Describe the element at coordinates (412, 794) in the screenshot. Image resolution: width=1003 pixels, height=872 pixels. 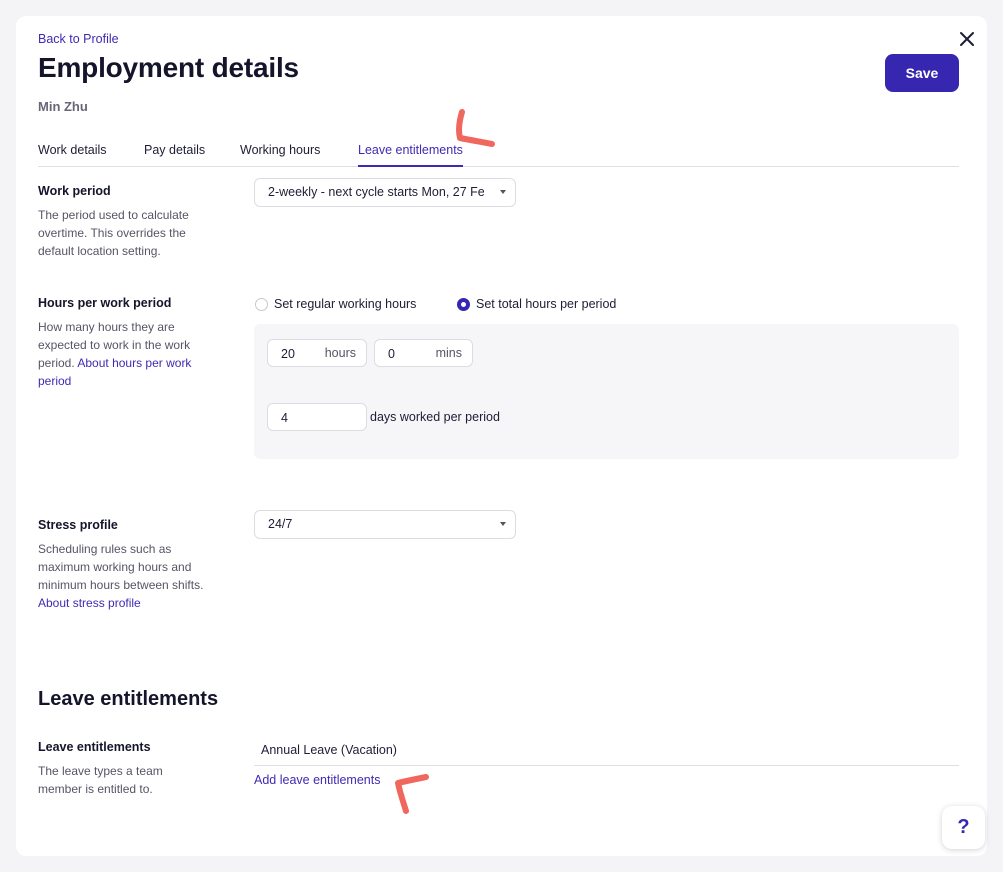
I see `annotation-mark-add-link` at that location.